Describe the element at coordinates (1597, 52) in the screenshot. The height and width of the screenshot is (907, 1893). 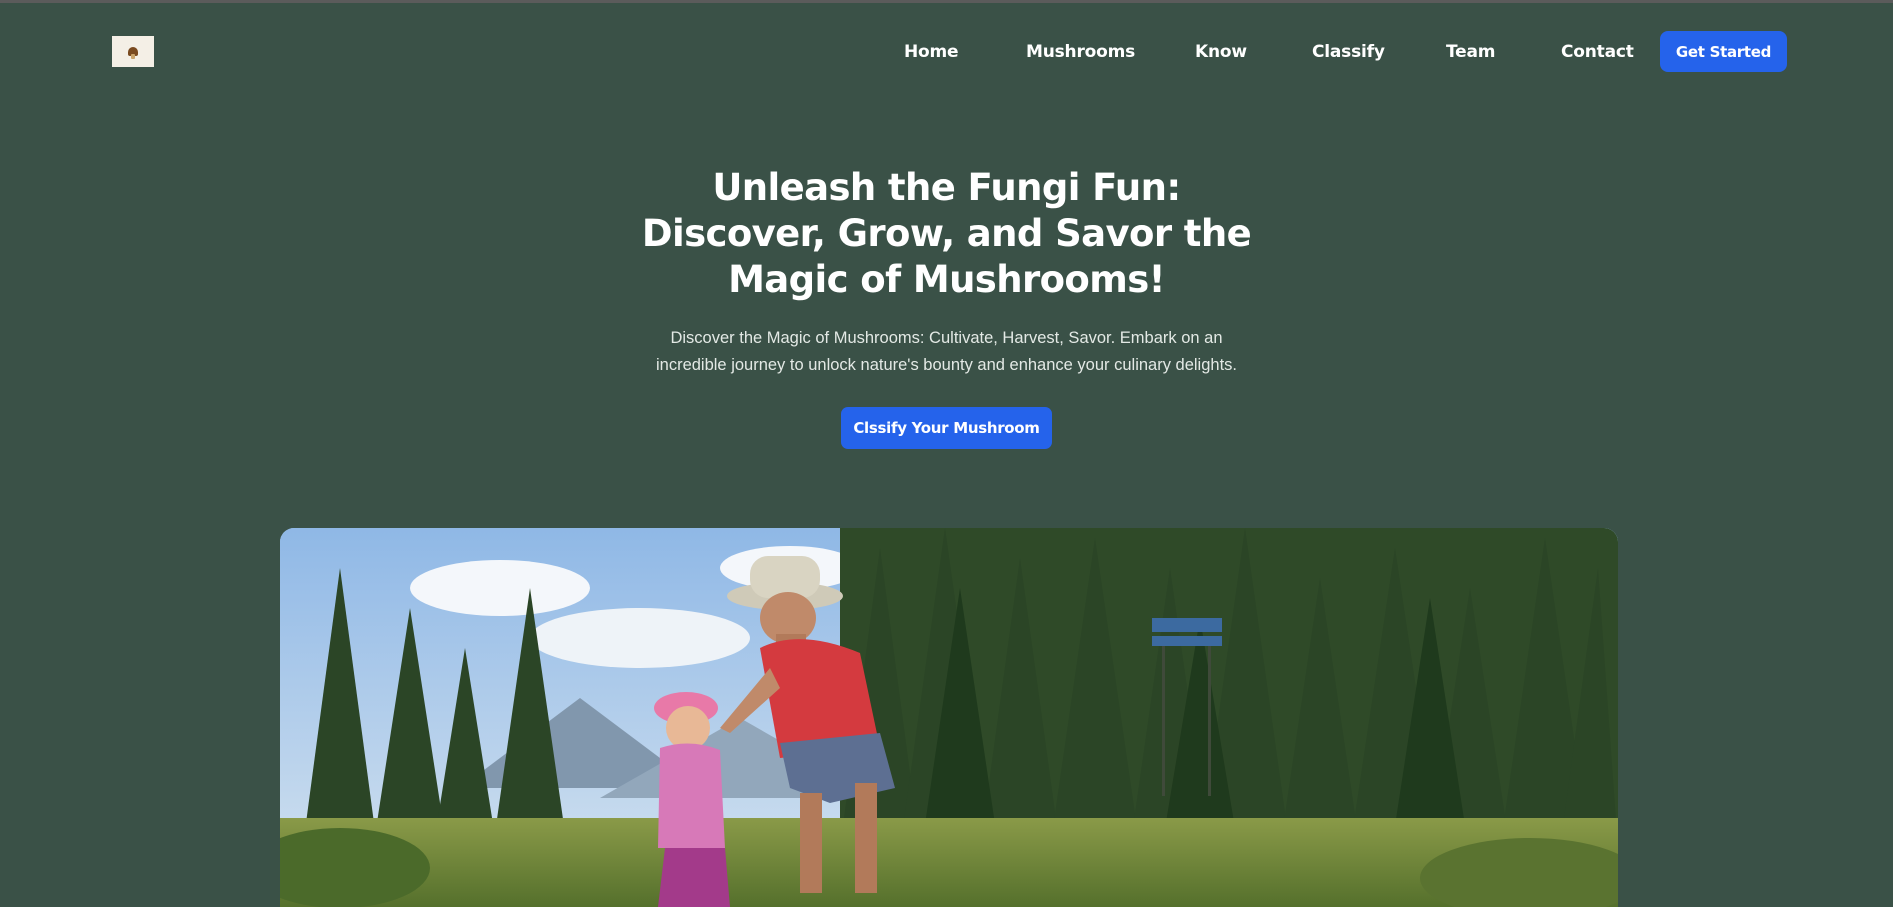
I see `nav-item-contact: Contact` at that location.